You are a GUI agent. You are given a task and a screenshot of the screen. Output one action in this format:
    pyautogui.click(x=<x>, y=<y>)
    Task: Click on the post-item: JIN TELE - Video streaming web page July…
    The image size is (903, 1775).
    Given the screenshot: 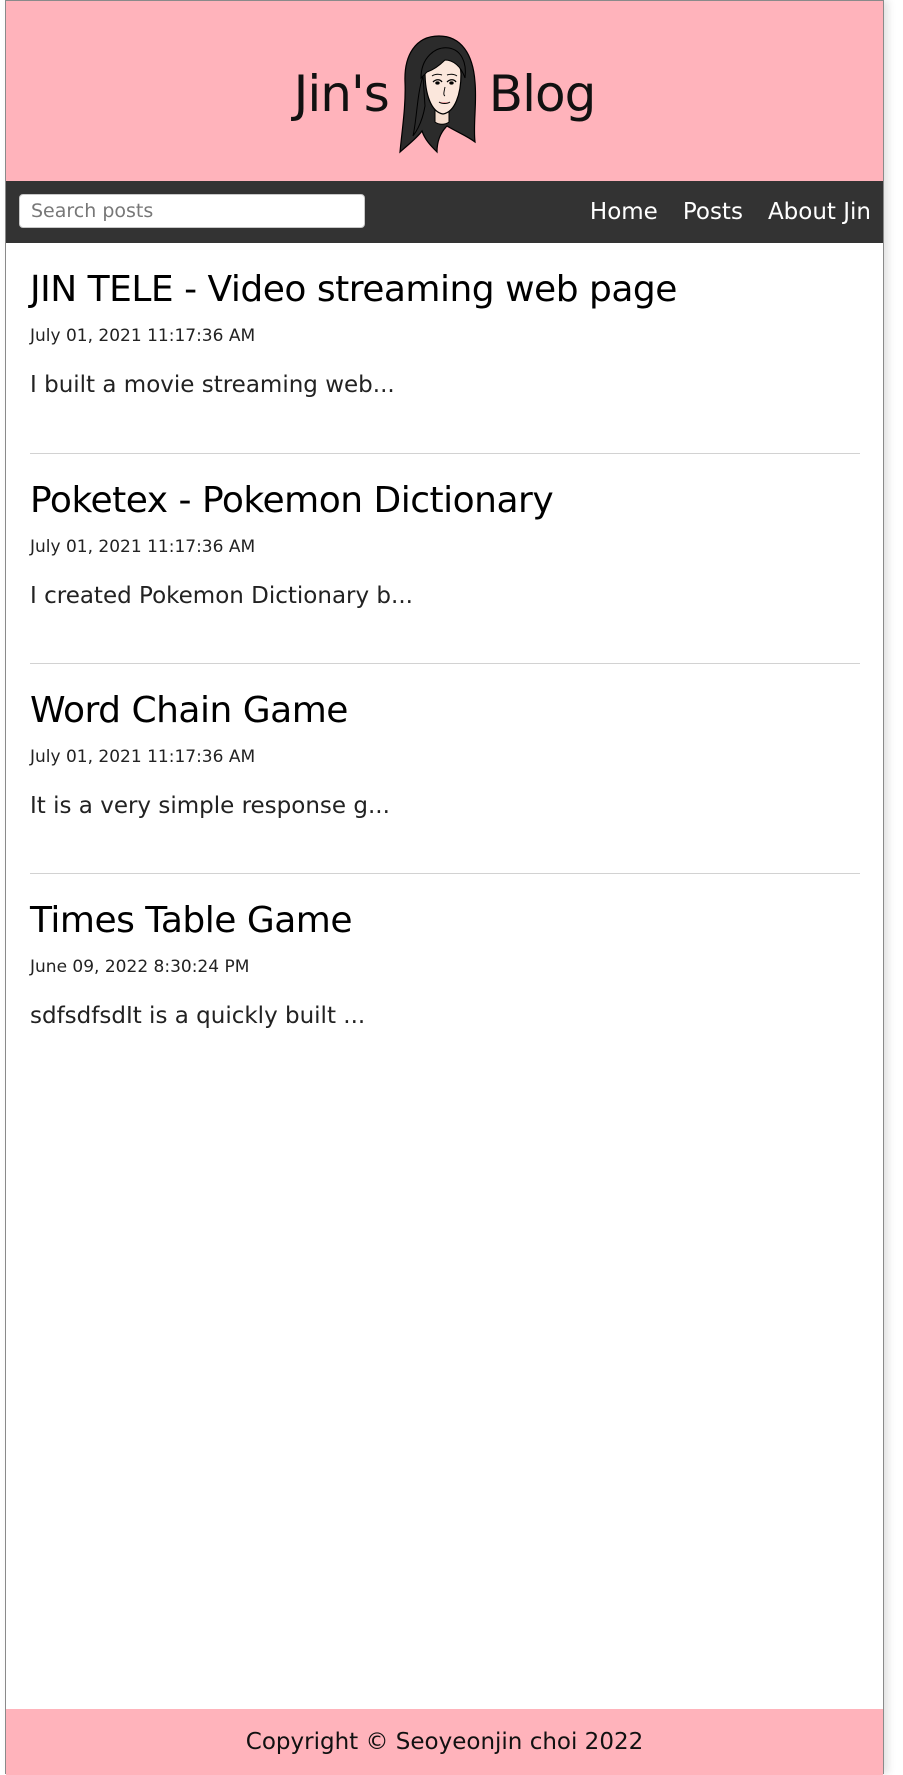 What is the action you would take?
    pyautogui.click(x=445, y=348)
    